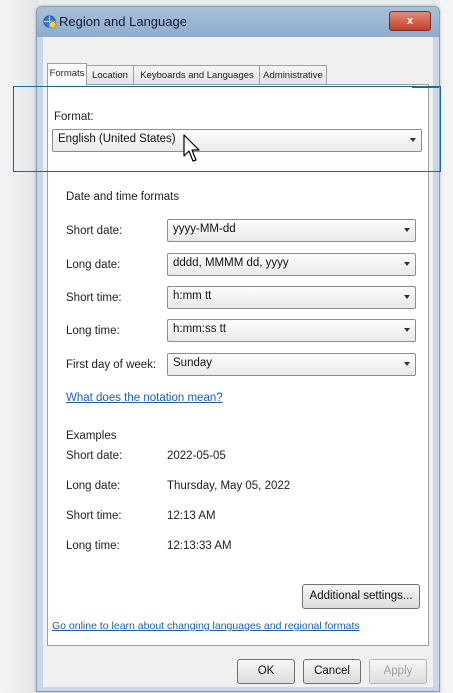 This screenshot has width=453, height=693. I want to click on short-date-value: yyyy-MM-dd, so click(204, 229).